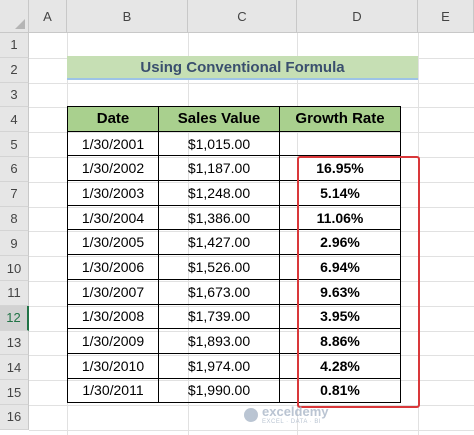 This screenshot has width=474, height=435. Describe the element at coordinates (219, 316) in the screenshot. I see `sales-value-cell: $1,739.00` at that location.